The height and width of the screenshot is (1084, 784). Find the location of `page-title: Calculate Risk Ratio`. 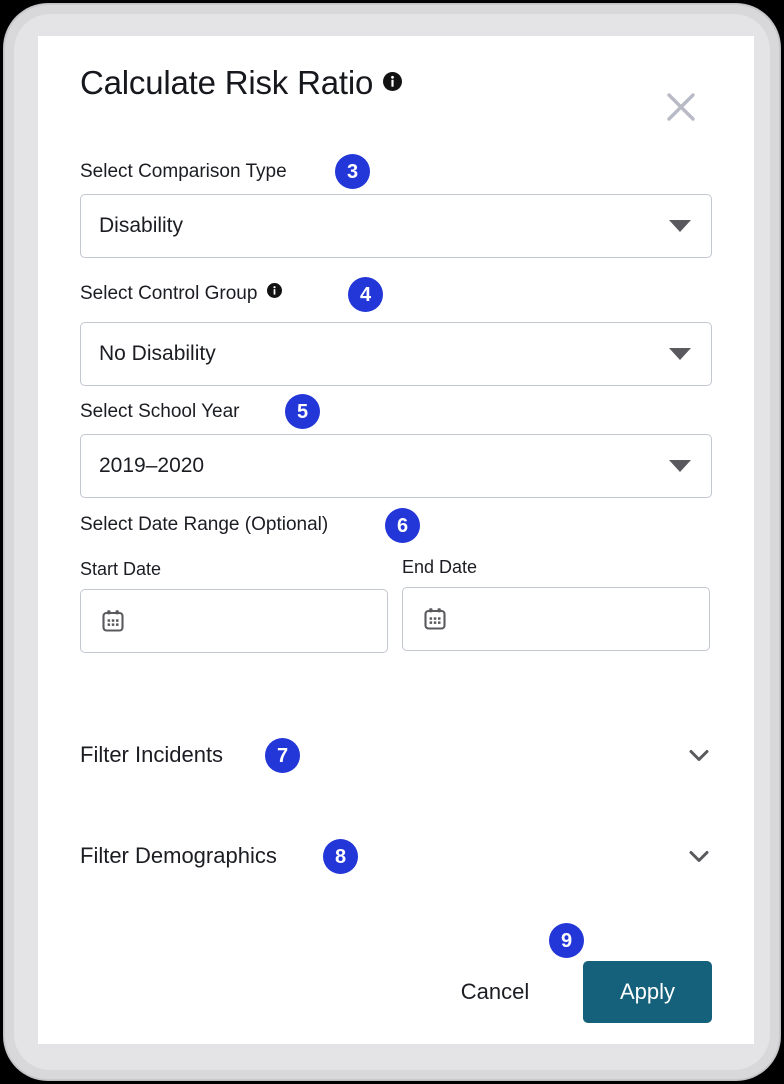

page-title: Calculate Risk Ratio is located at coordinates (241, 83).